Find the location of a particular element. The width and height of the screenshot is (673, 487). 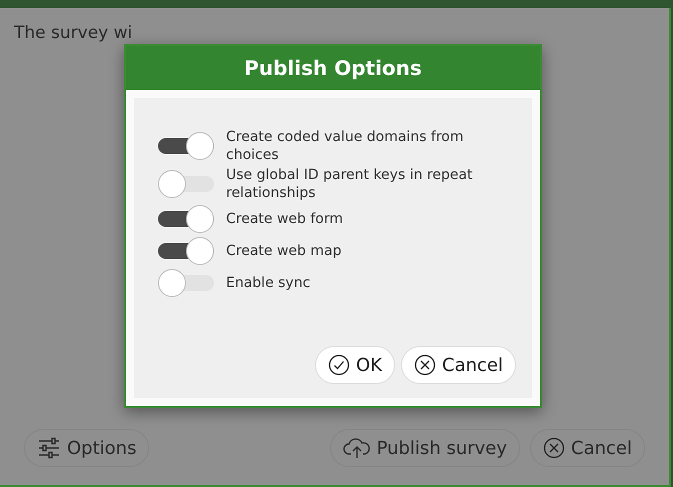

dialog-title: Publish Options is located at coordinates (333, 68).